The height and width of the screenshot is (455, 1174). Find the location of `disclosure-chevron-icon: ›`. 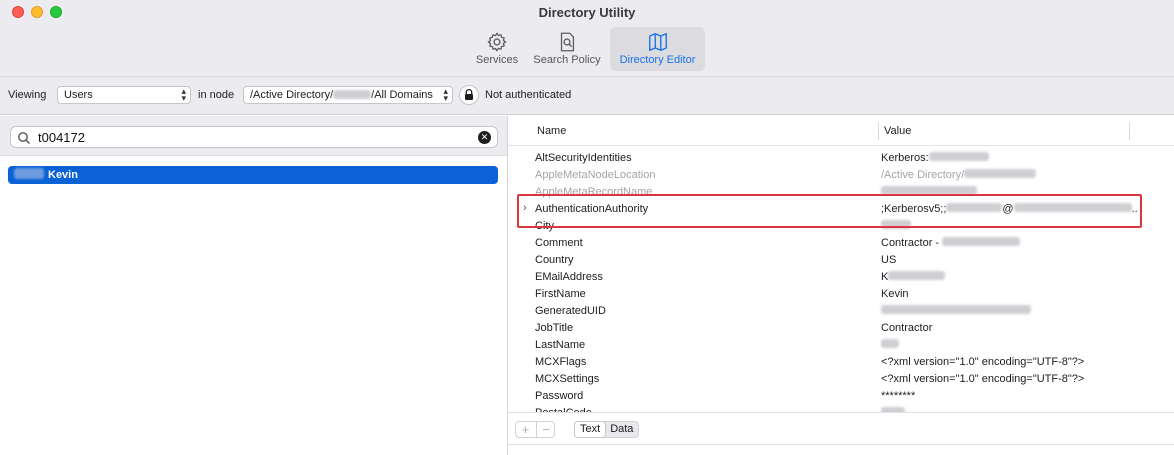

disclosure-chevron-icon: › is located at coordinates (525, 208).